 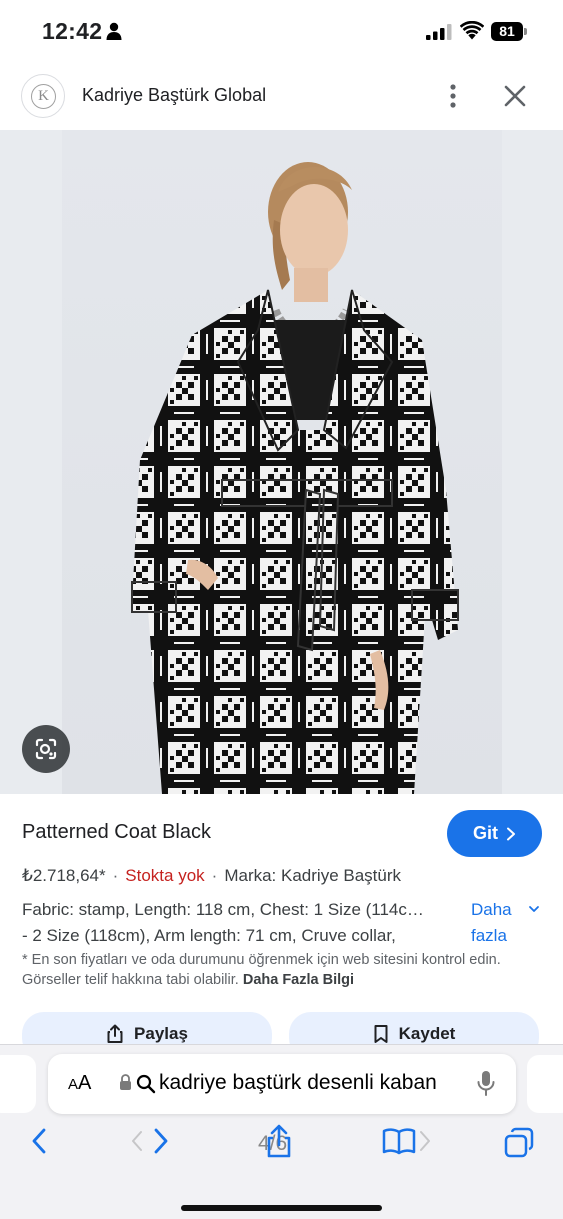 I want to click on browser-toolbar: 4/6, so click(x=281, y=1149).